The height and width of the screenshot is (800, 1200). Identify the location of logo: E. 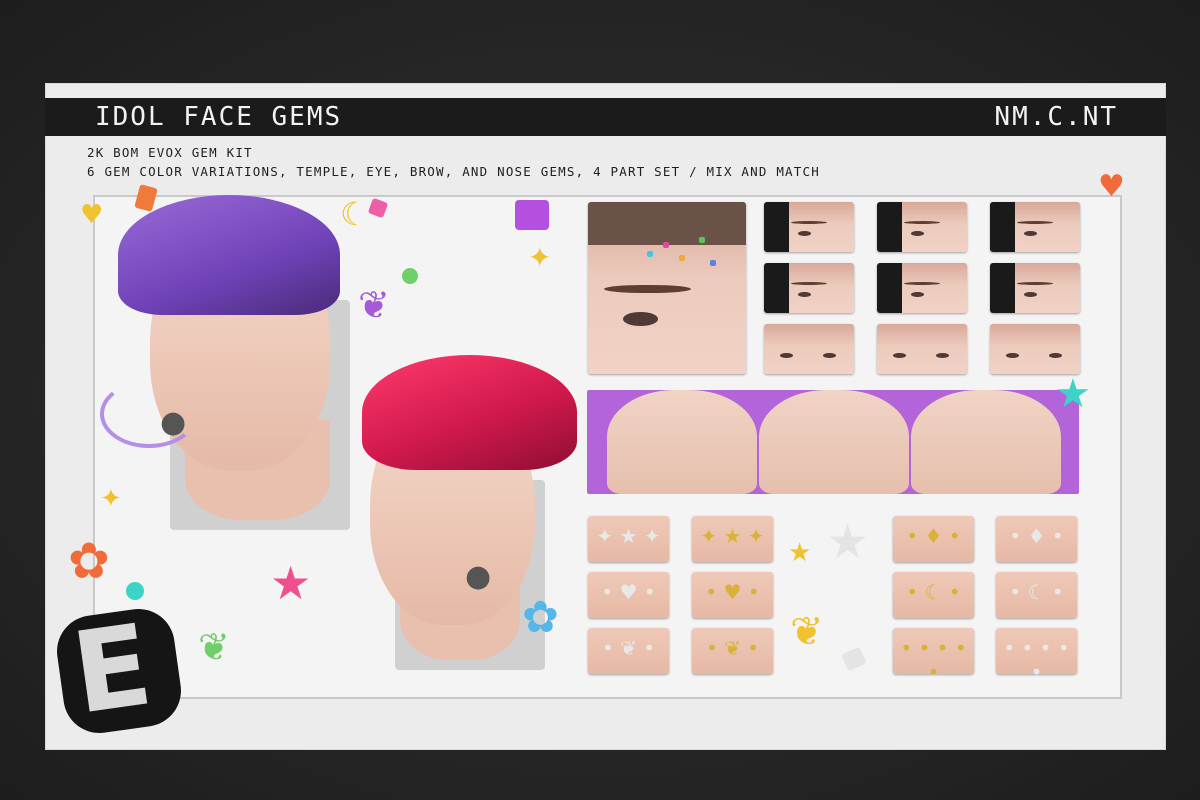
(119, 670).